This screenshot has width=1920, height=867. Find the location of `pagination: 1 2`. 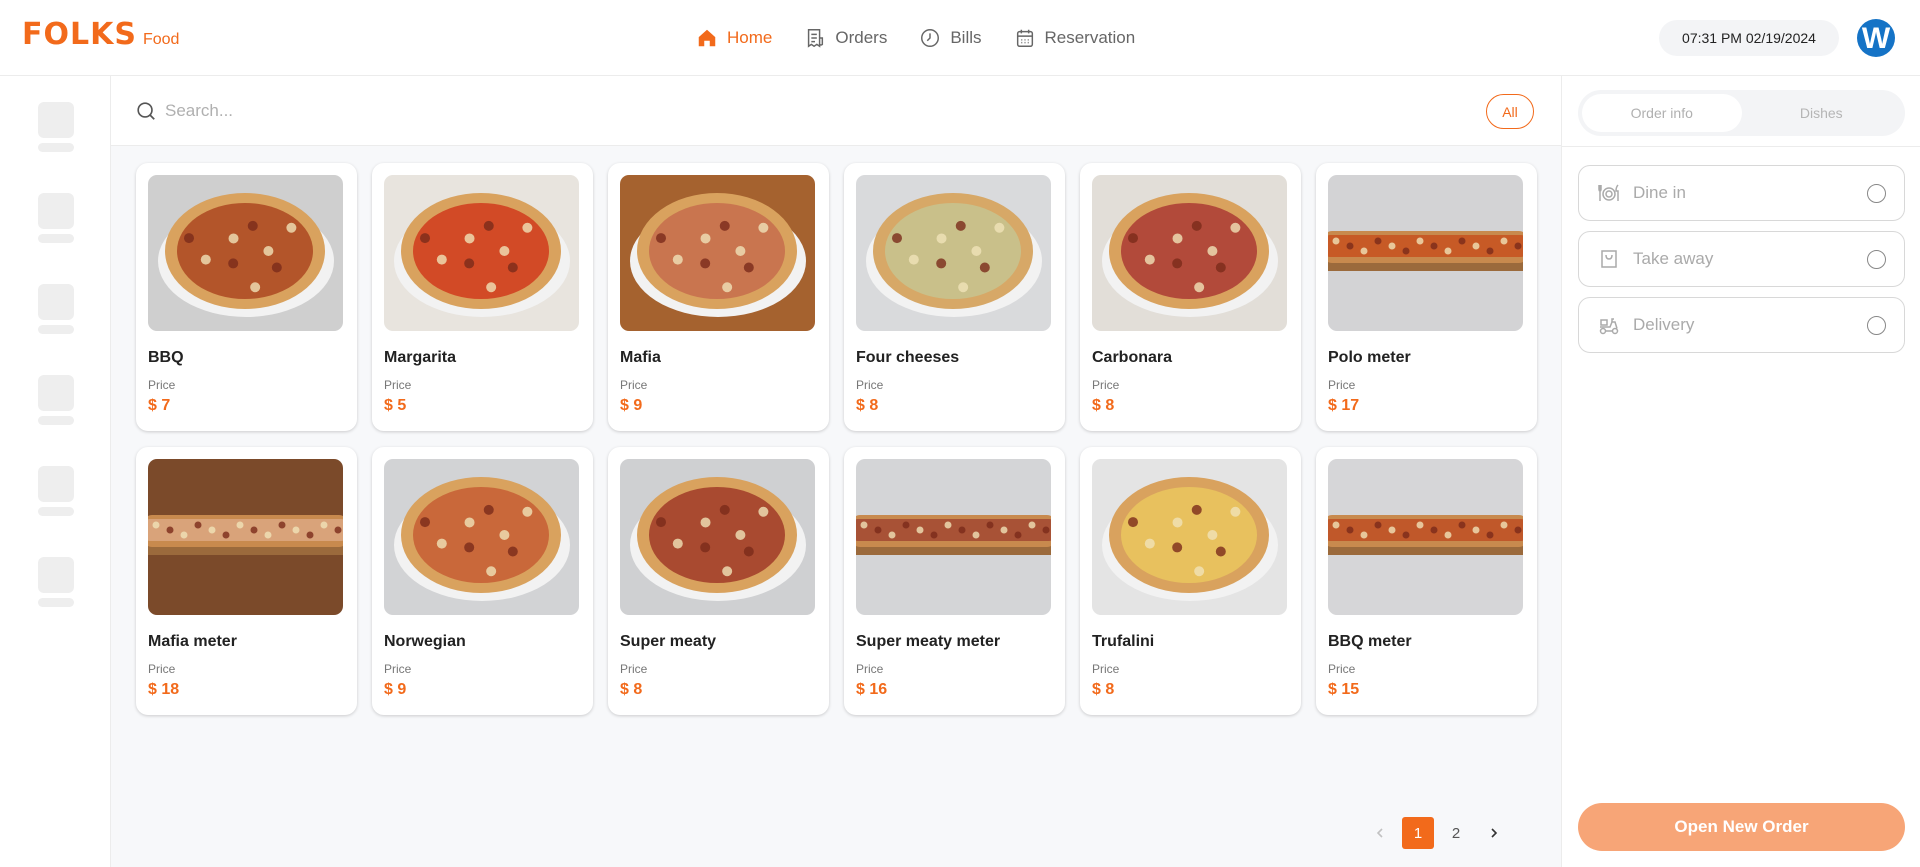

pagination: 1 2 is located at coordinates (1440, 833).